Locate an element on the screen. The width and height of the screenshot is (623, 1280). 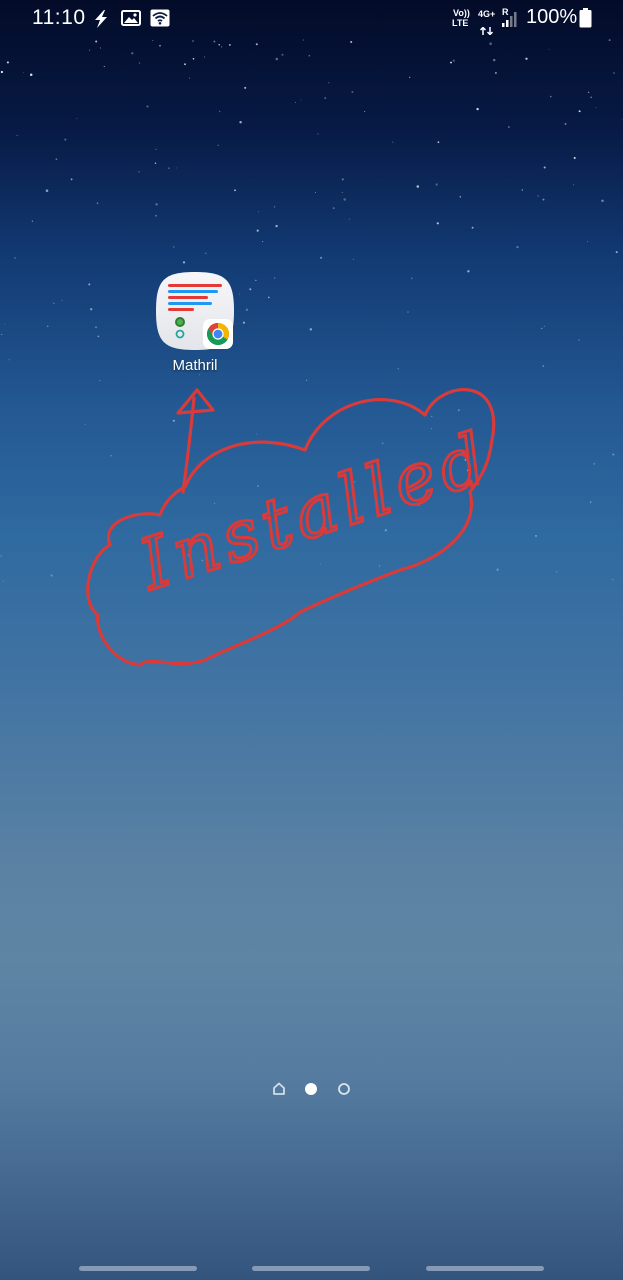
lte-label: LTE is located at coordinates (460, 23).